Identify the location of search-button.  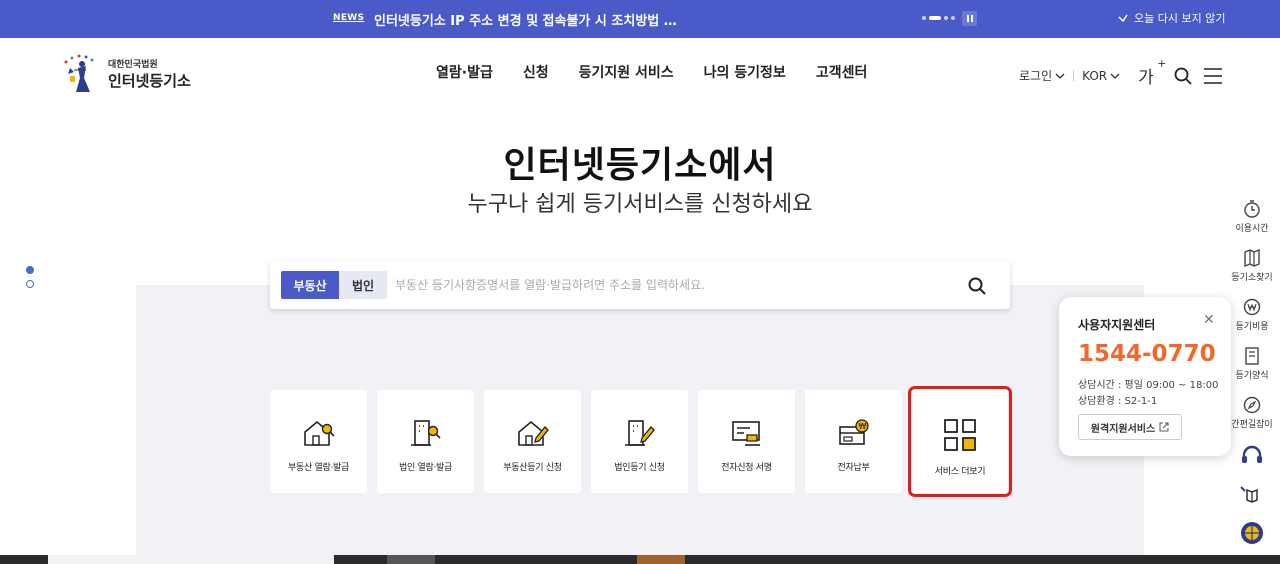
(977, 286).